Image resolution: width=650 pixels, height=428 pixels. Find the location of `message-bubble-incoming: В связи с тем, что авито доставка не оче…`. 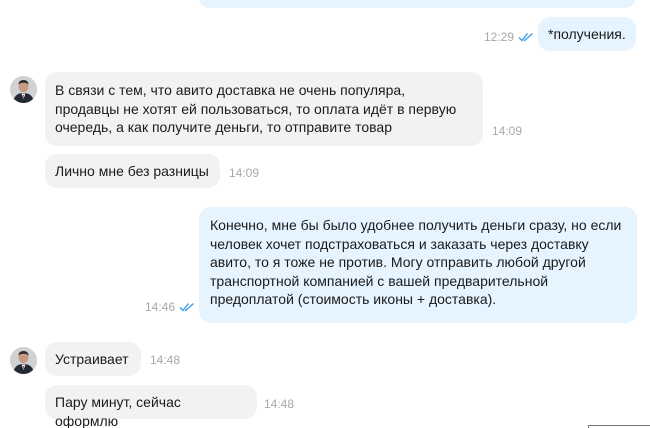

message-bubble-incoming: В связи с тем, что авито доставка не оче… is located at coordinates (264, 109).